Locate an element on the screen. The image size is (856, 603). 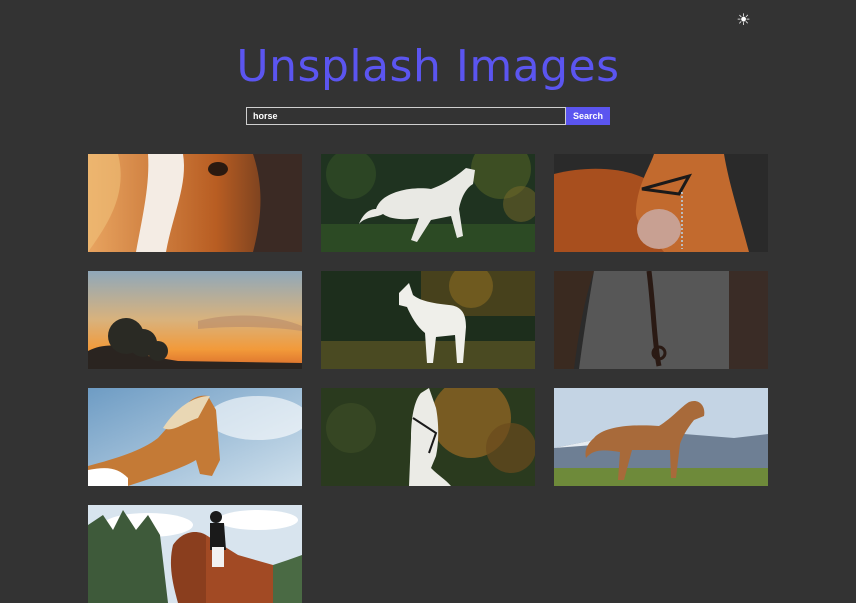
theme-toggle-sun-icon: ☀ is located at coordinates (743, 19).